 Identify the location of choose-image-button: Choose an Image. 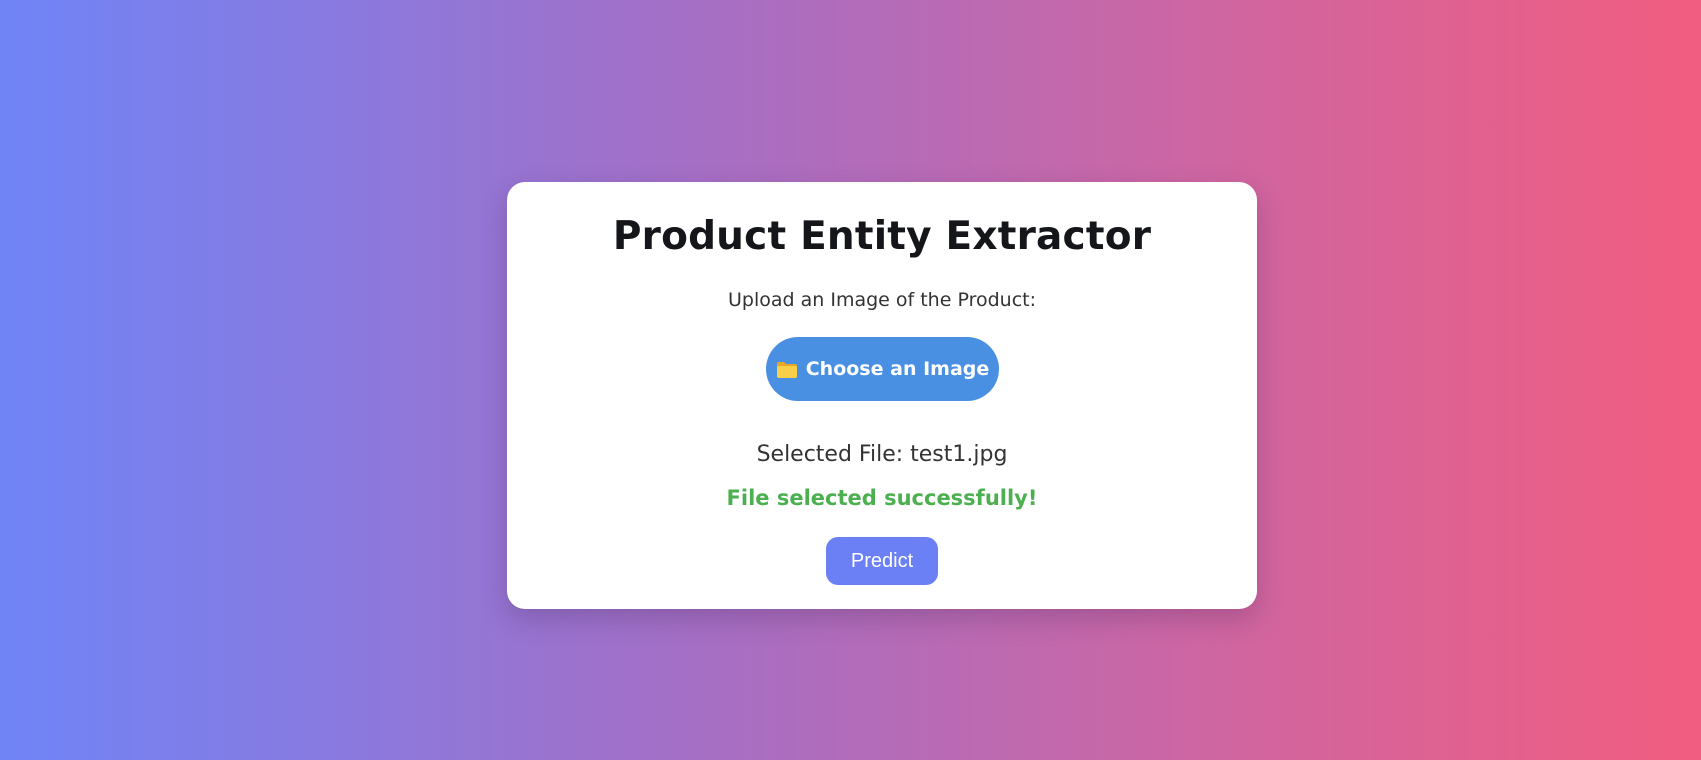
(882, 369).